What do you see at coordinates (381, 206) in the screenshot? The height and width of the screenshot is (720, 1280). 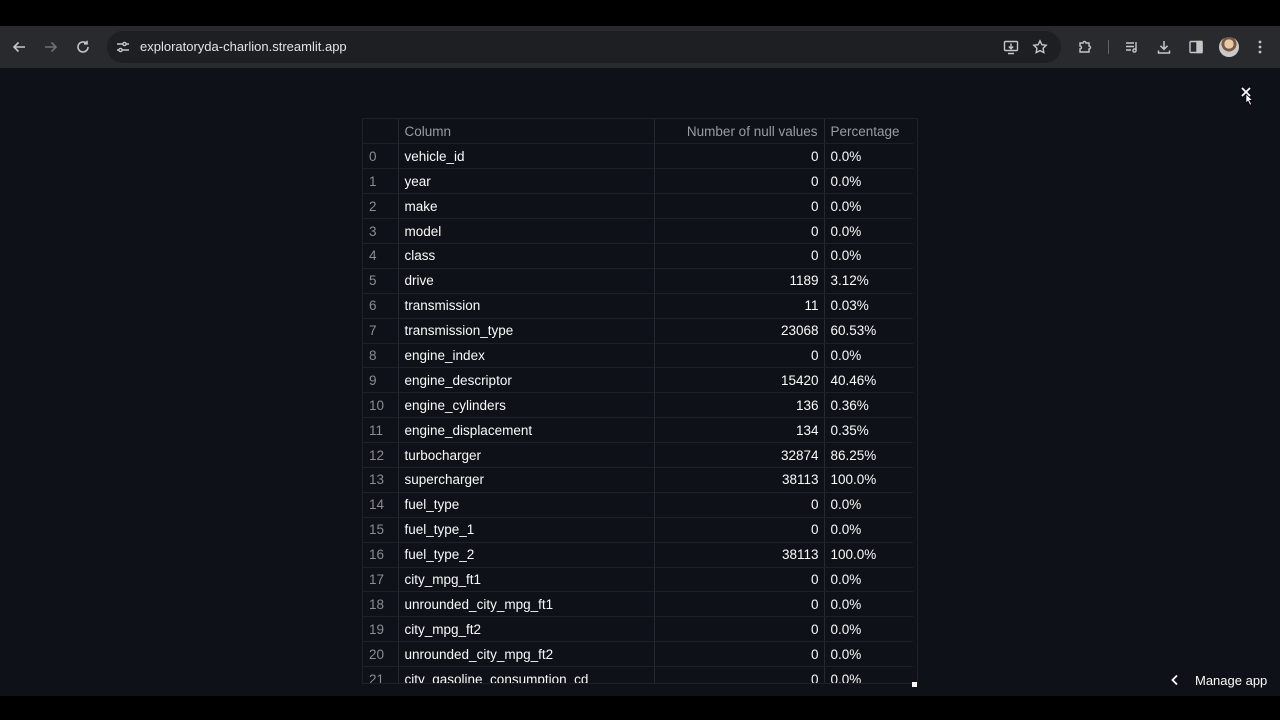 I see `row-index-cell: 2` at bounding box center [381, 206].